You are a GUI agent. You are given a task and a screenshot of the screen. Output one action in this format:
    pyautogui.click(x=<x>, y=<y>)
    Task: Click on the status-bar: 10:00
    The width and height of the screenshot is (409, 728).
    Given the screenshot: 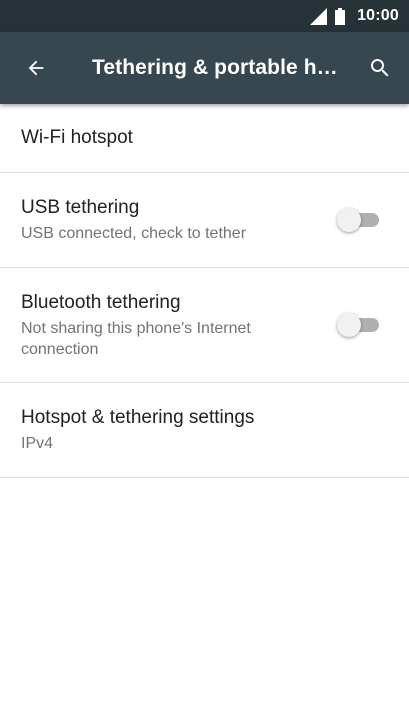 What is the action you would take?
    pyautogui.click(x=204, y=16)
    